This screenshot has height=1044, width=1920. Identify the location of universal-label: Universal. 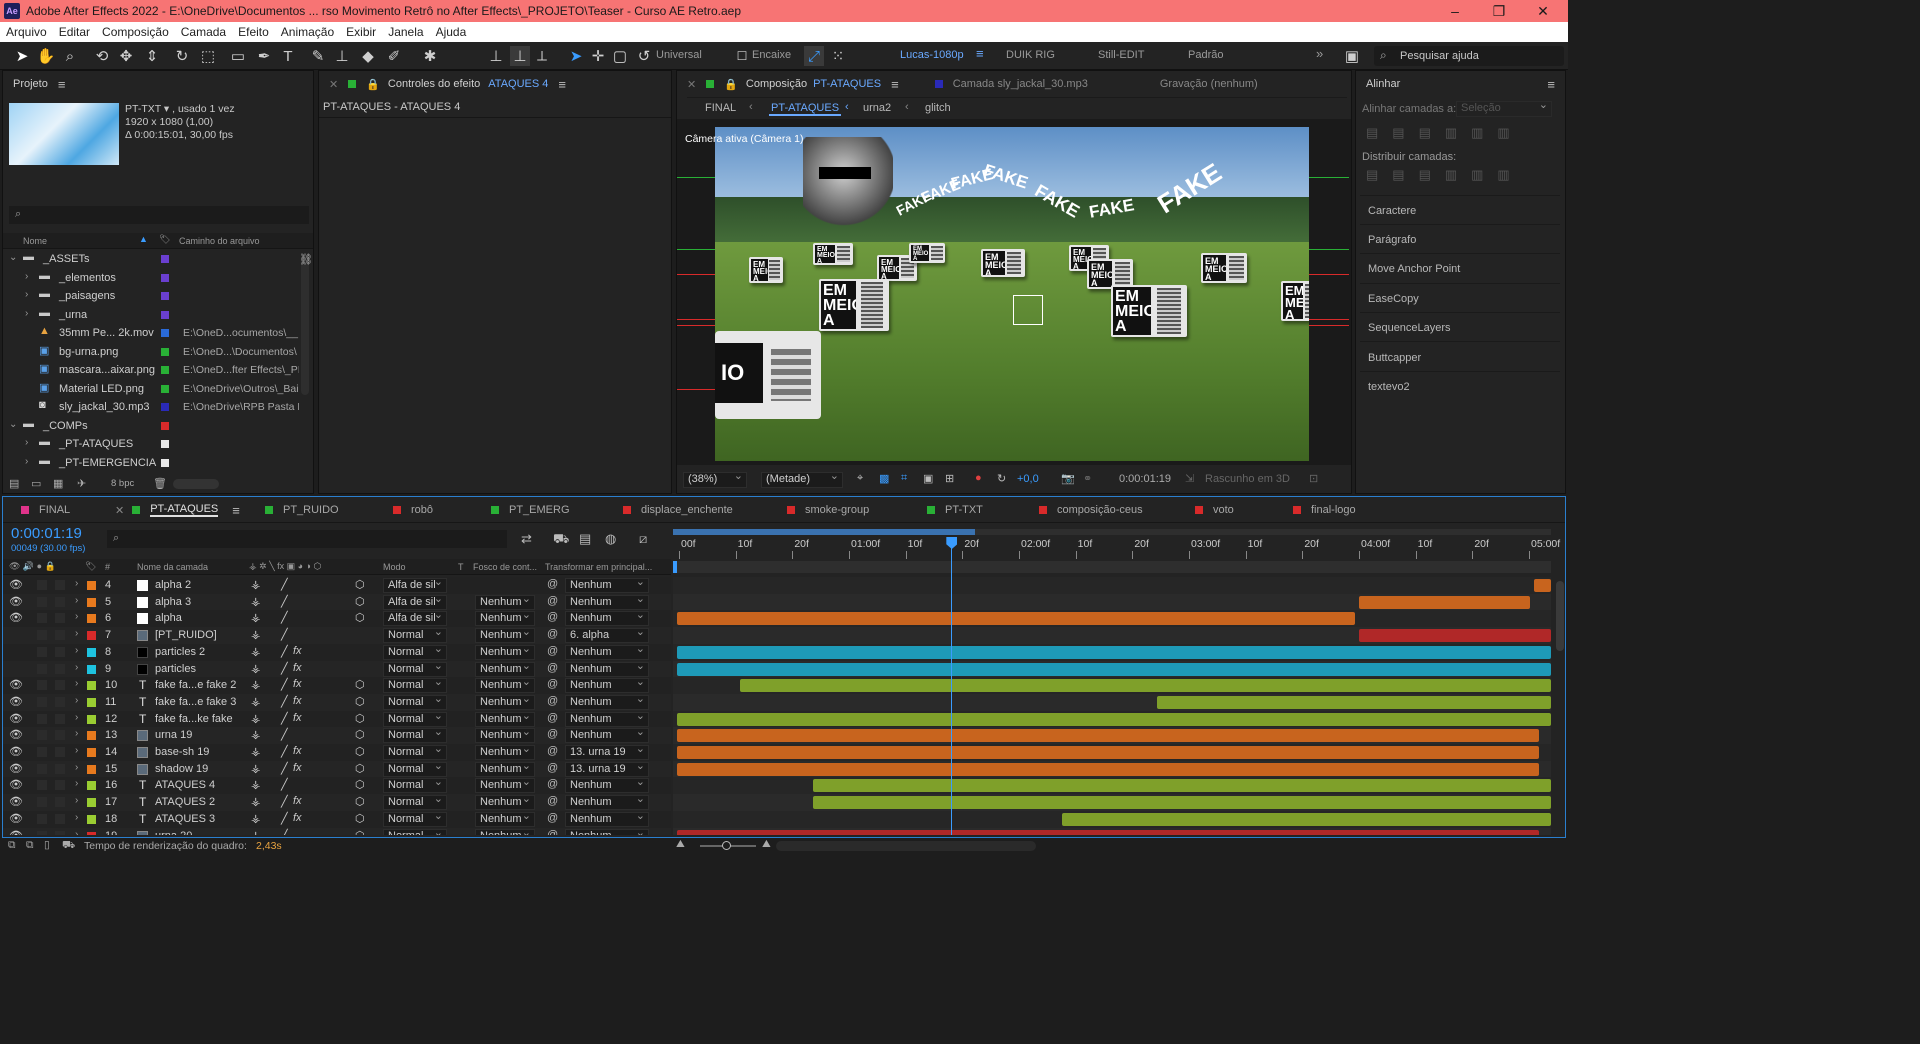
(679, 55).